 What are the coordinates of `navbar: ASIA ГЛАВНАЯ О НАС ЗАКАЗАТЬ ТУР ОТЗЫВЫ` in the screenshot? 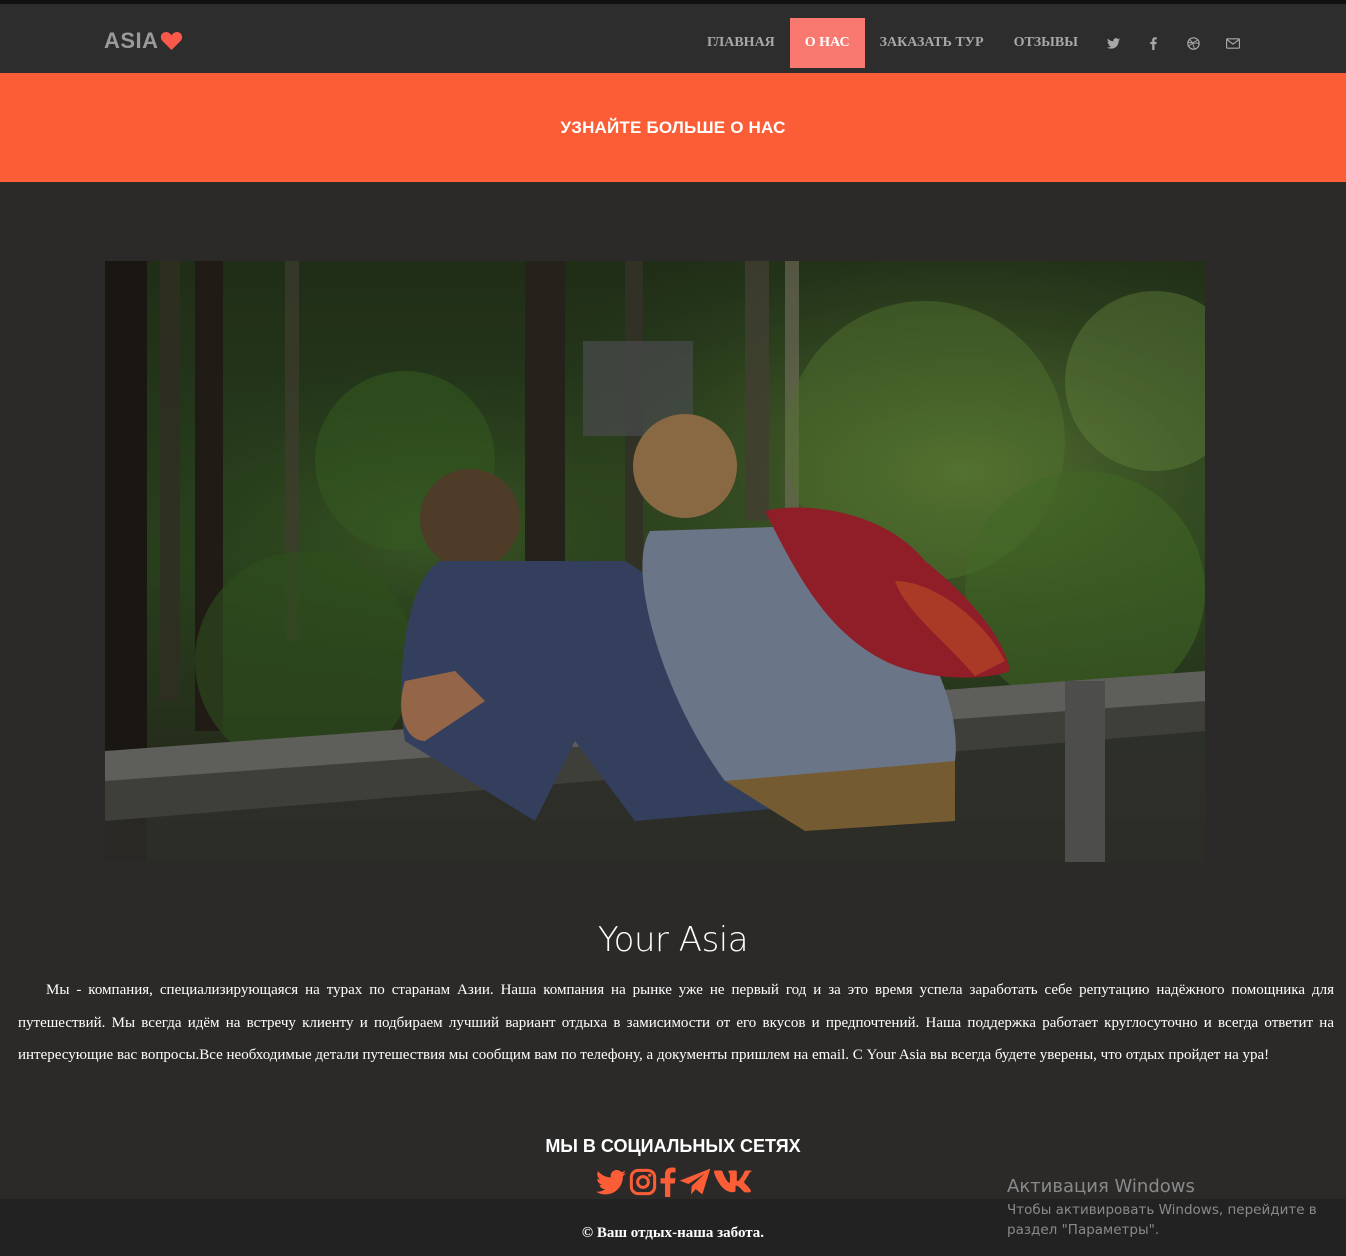 It's located at (673, 38).